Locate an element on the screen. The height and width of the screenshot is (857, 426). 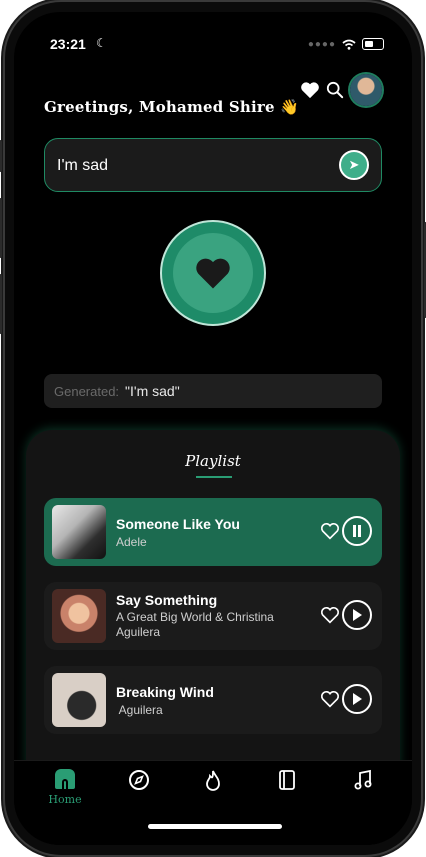
nav-item-trending is located at coordinates (213, 781).